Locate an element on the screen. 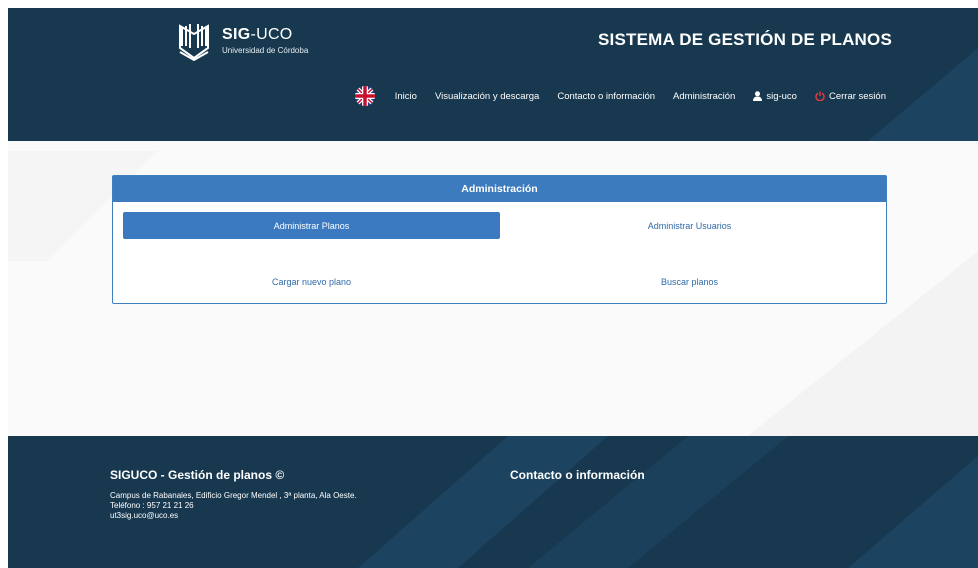  nav-visualizacion: Visualización y descarga is located at coordinates (487, 96).